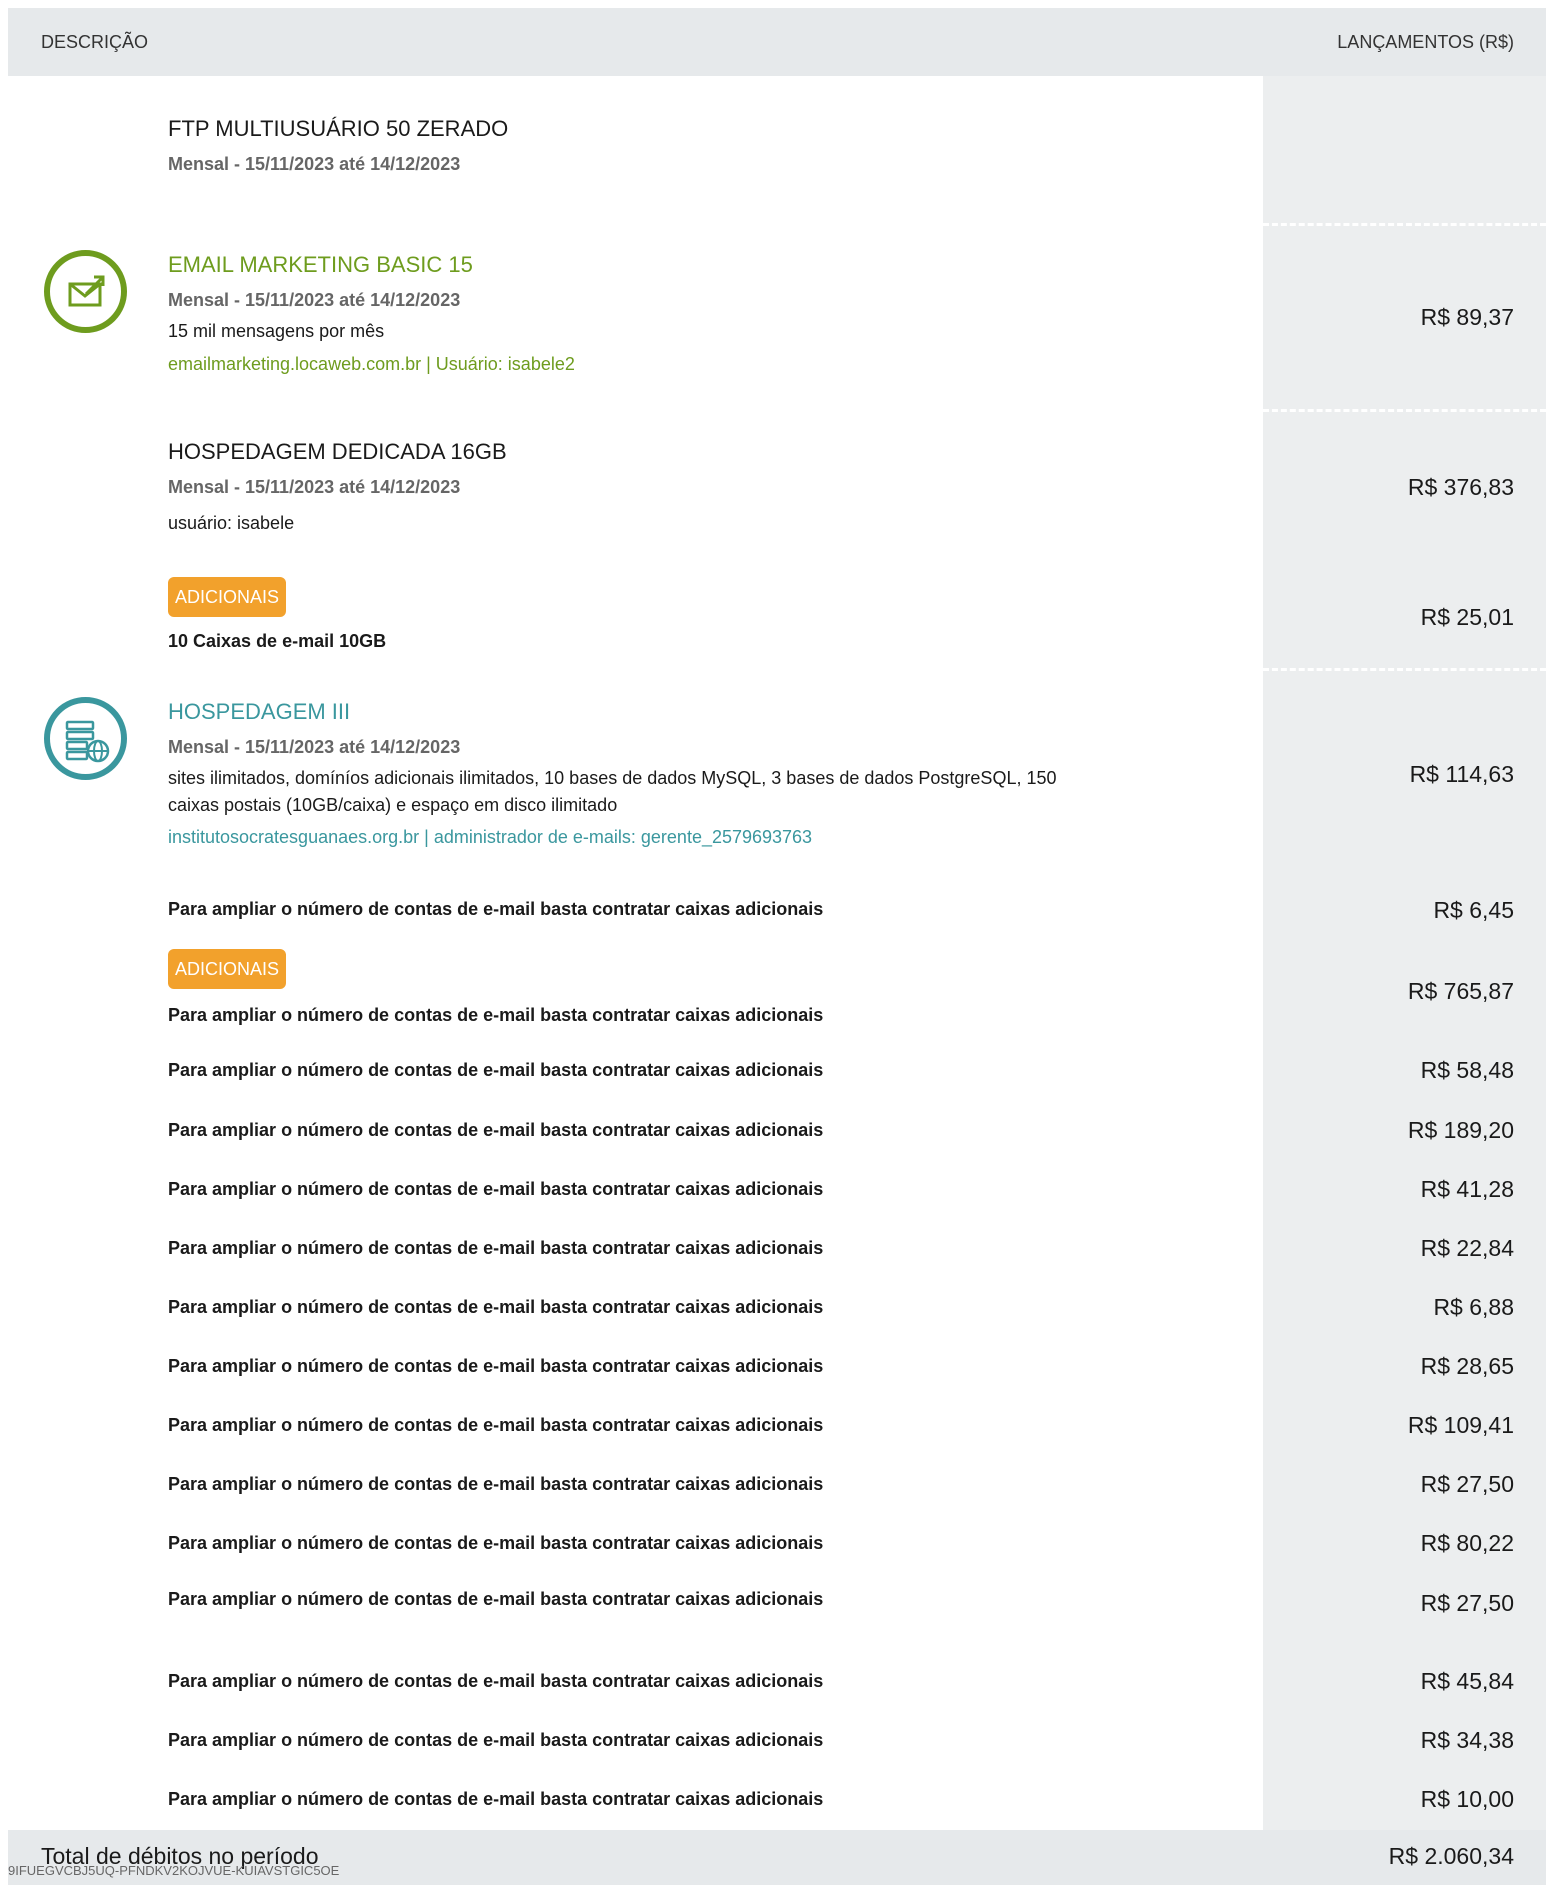  I want to click on email-marketing-period: Mensal - 15/11/2023 até 14/12/2023, so click(314, 300).